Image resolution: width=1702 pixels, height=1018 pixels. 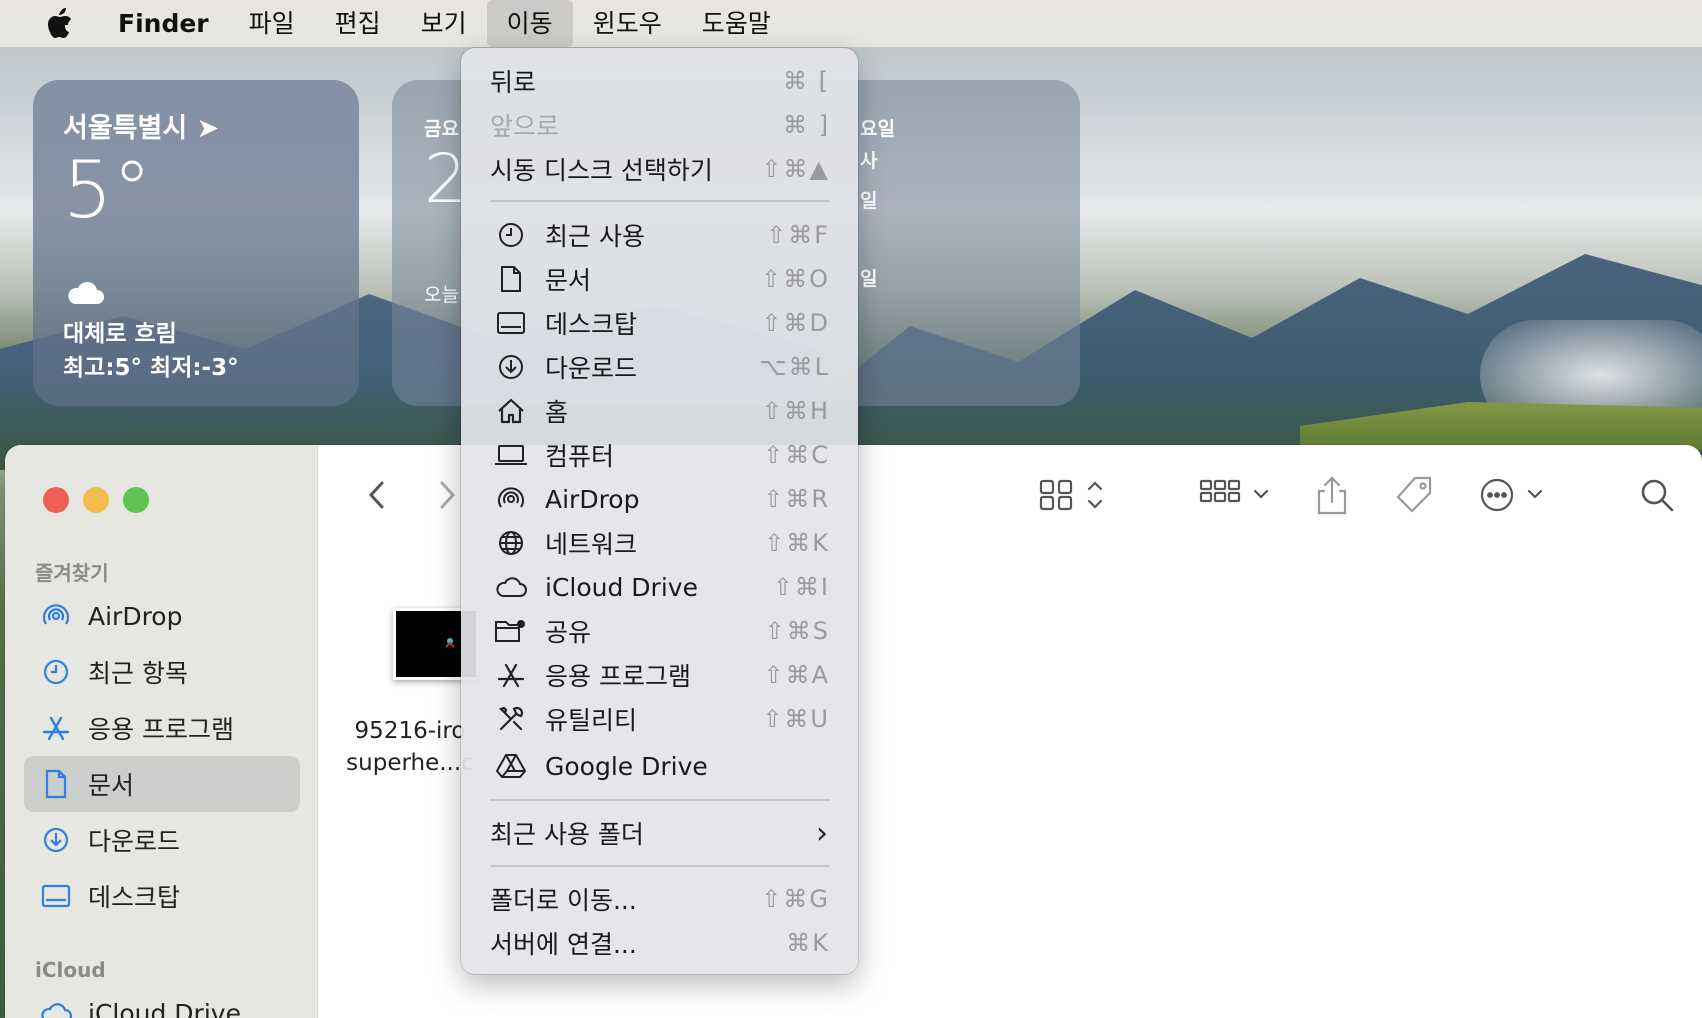 I want to click on menu-item-documents: 문서 ⇧⌘O, so click(x=659, y=279).